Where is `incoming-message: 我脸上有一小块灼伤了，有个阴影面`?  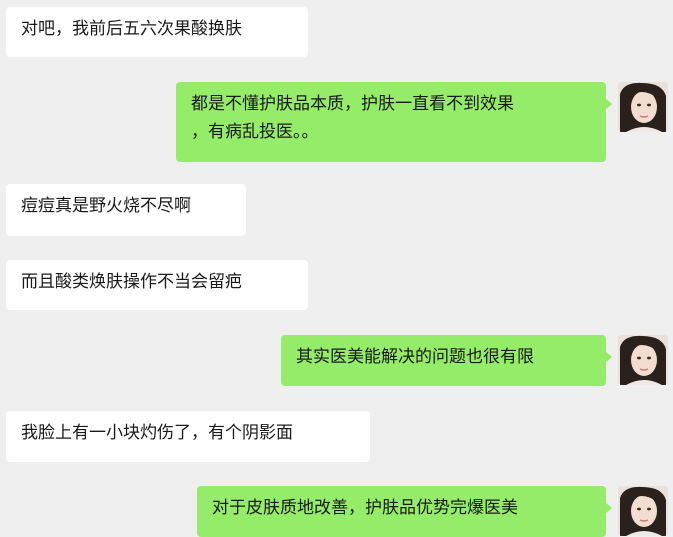
incoming-message: 我脸上有一小块灼伤了，有个阴影面 is located at coordinates (188, 436).